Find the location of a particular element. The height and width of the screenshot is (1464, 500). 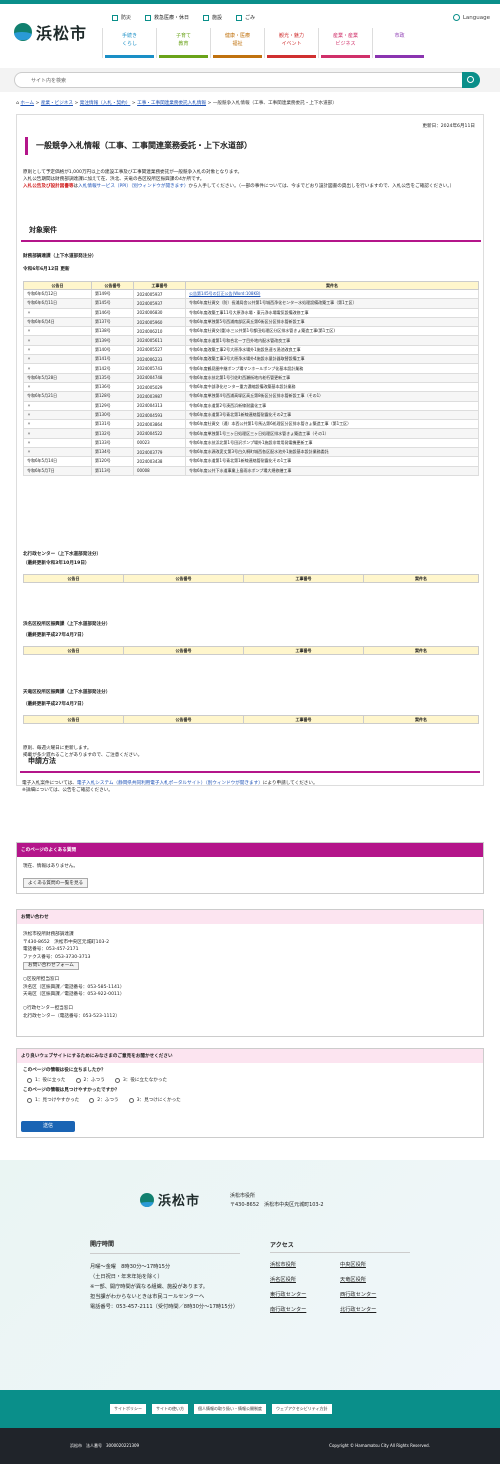

cell-title: 令和6年度水源改変丈第3号白久桐町城西各区配水池外1施設基本設計業務委託 is located at coordinates (332, 452).